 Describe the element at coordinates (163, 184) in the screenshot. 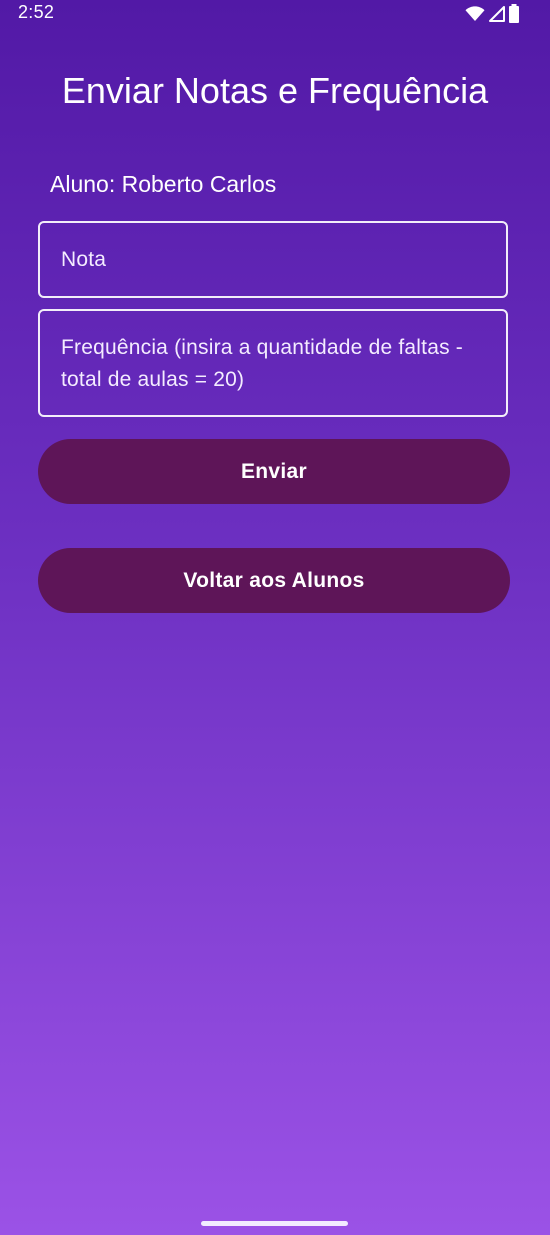

I see `student-name-label: Aluno: Roberto Carlos` at that location.